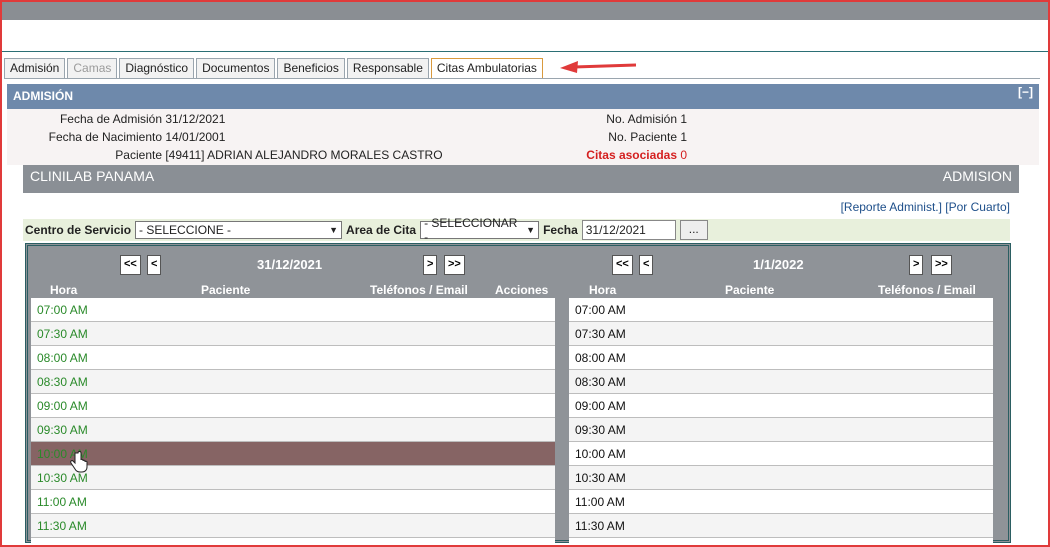 Image resolution: width=1050 pixels, height=547 pixels. Describe the element at coordinates (781, 290) in the screenshot. I see `calendar-right-columns: Hora Paciente Teléfonos / Email` at that location.